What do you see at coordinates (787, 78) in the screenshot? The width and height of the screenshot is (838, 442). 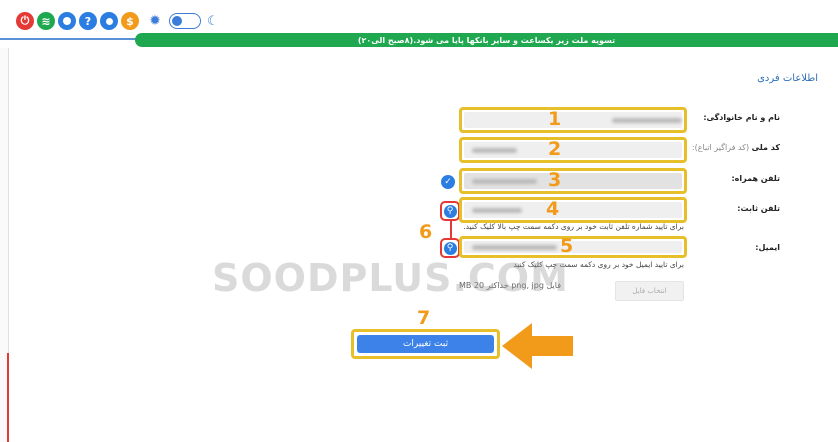 I see `section-title: اطلاعات فردی` at bounding box center [787, 78].